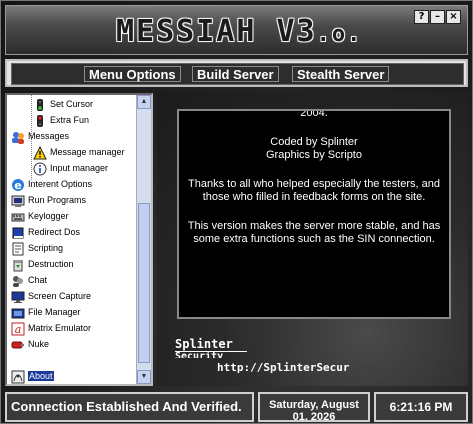 This screenshot has height=424, width=473. I want to click on run-icon, so click(18, 201).